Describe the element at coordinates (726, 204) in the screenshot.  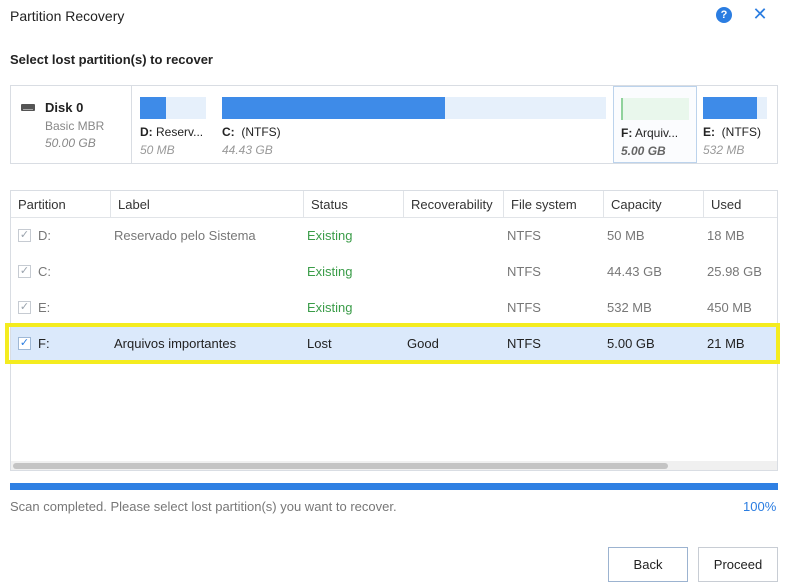
I see `column-header-used: Used` at that location.